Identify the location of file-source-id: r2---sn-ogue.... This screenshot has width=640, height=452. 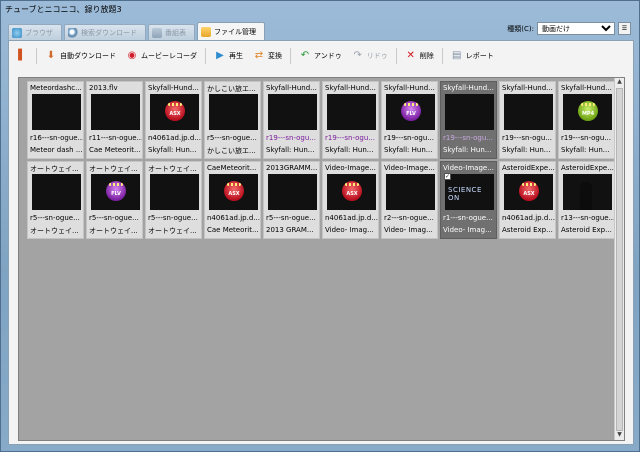
(409, 218).